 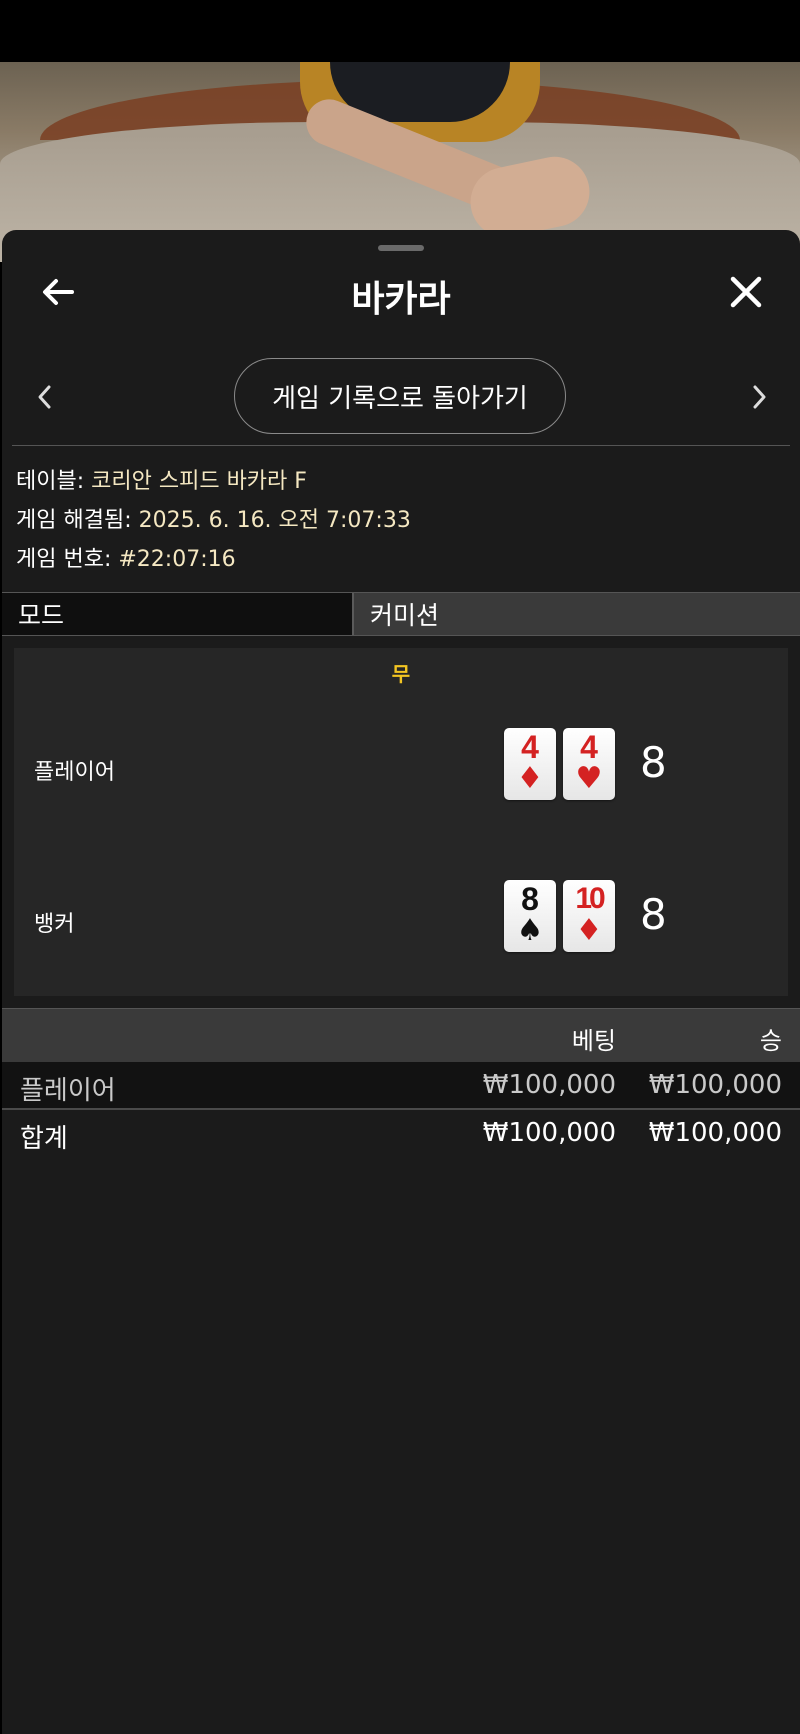 I want to click on playing-card: 4 ♦, so click(x=530, y=764).